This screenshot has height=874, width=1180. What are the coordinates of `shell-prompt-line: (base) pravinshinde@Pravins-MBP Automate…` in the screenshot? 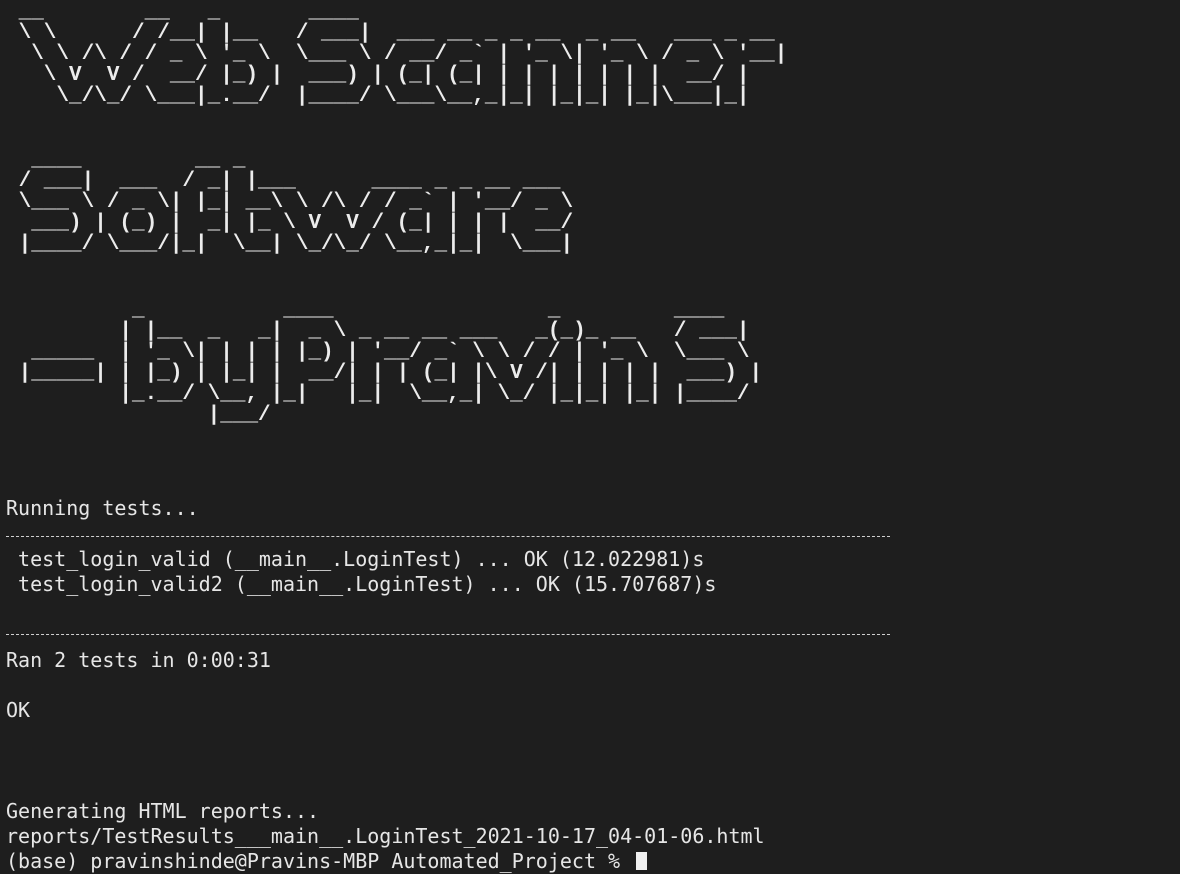 It's located at (327, 861).